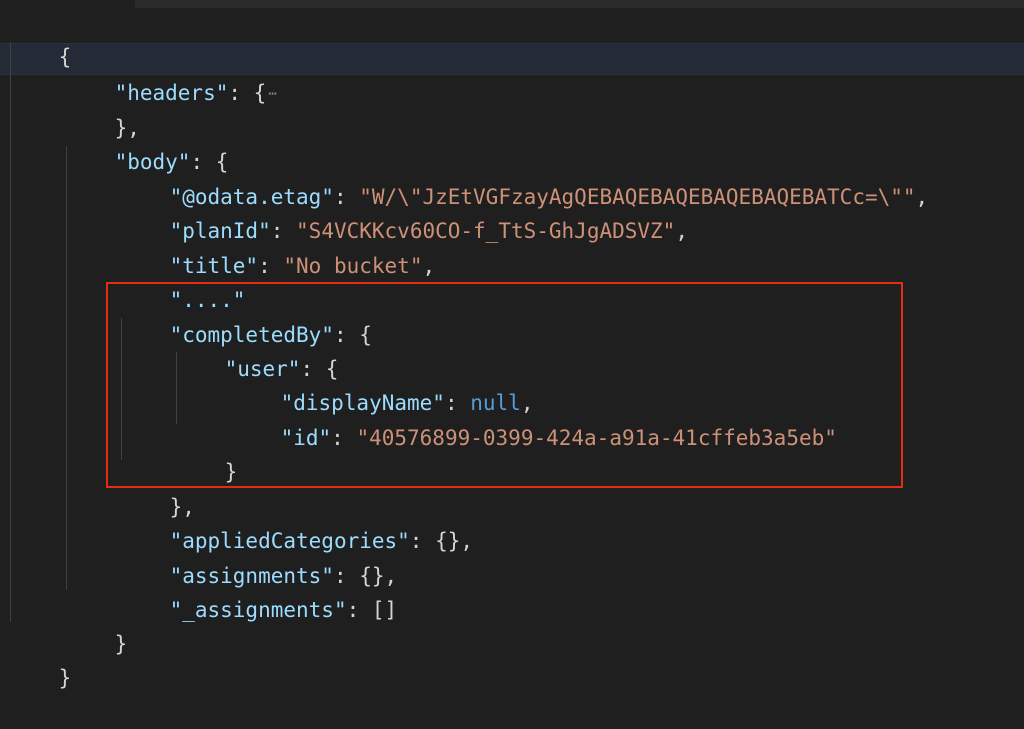 The width and height of the screenshot is (1024, 729). What do you see at coordinates (127, 128) in the screenshot?
I see `code-line: },` at bounding box center [127, 128].